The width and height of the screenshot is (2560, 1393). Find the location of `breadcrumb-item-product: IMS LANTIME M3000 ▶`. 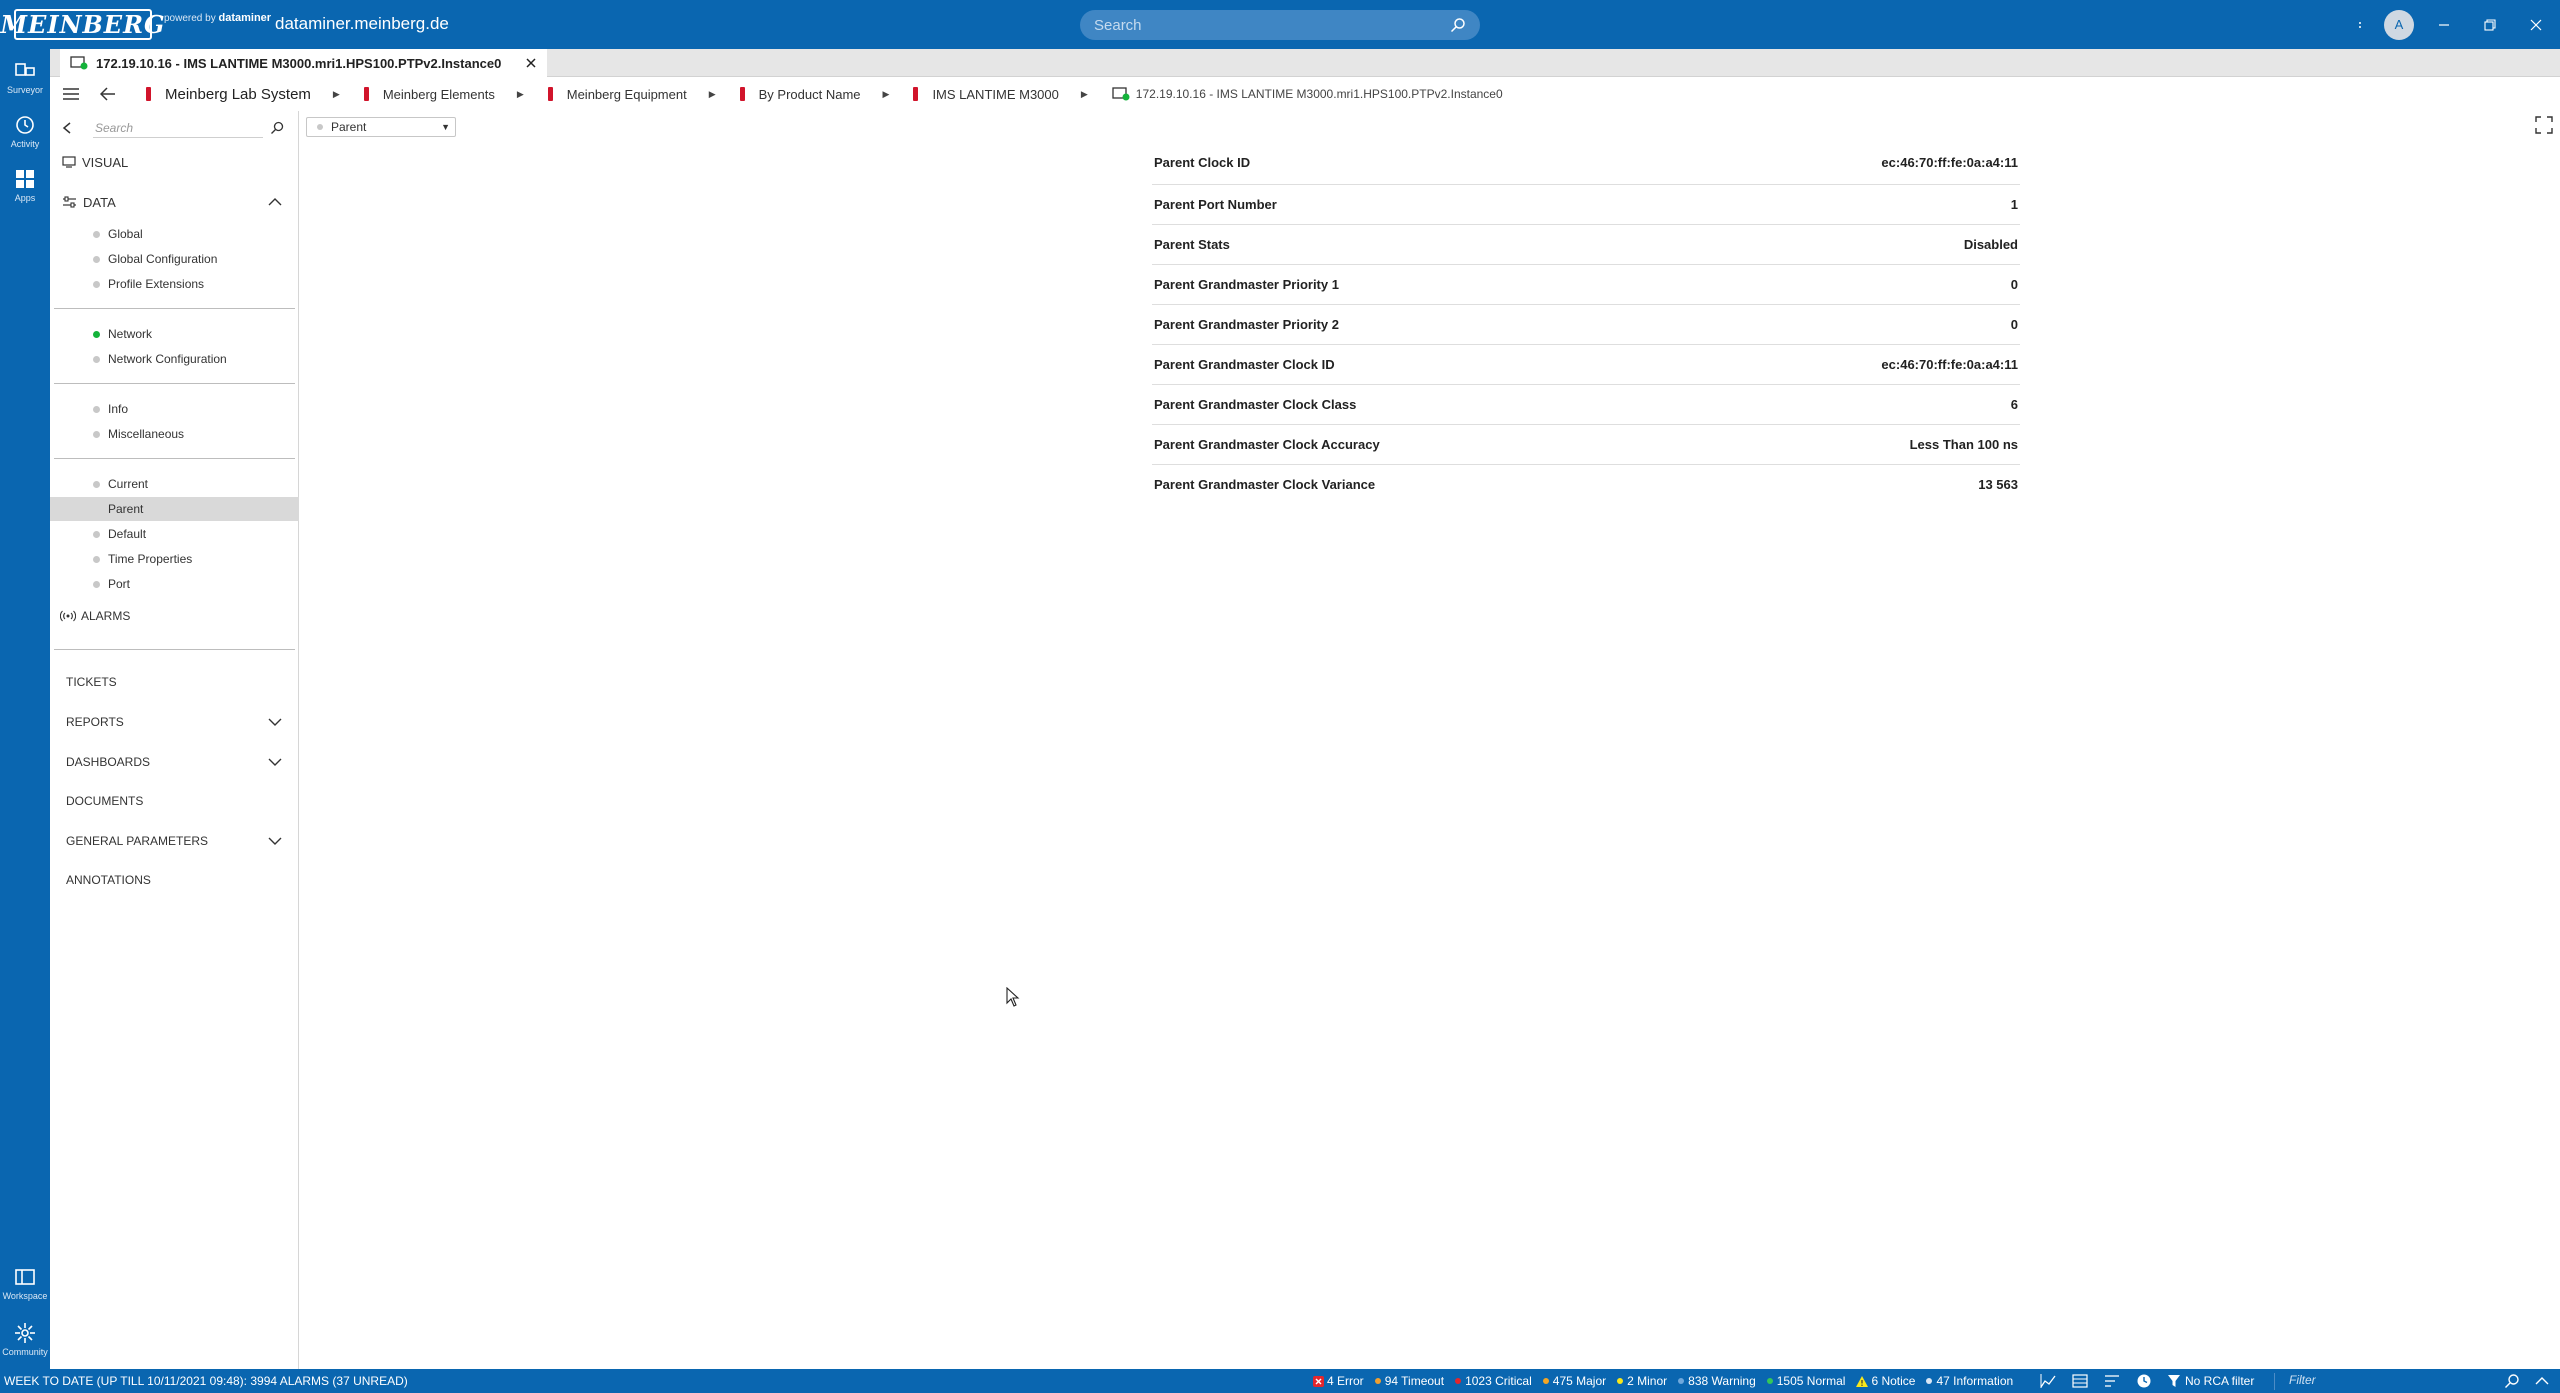

breadcrumb-item-product: IMS LANTIME M3000 ▶ is located at coordinates (1012, 94).